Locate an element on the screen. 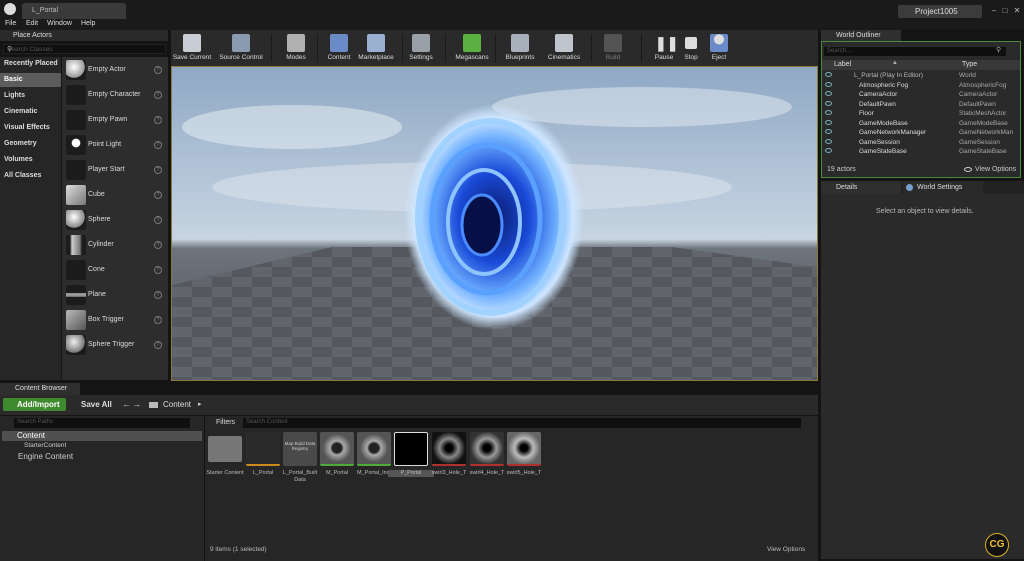 The image size is (1024, 561). category-all-classes: All Classes is located at coordinates (30, 176).